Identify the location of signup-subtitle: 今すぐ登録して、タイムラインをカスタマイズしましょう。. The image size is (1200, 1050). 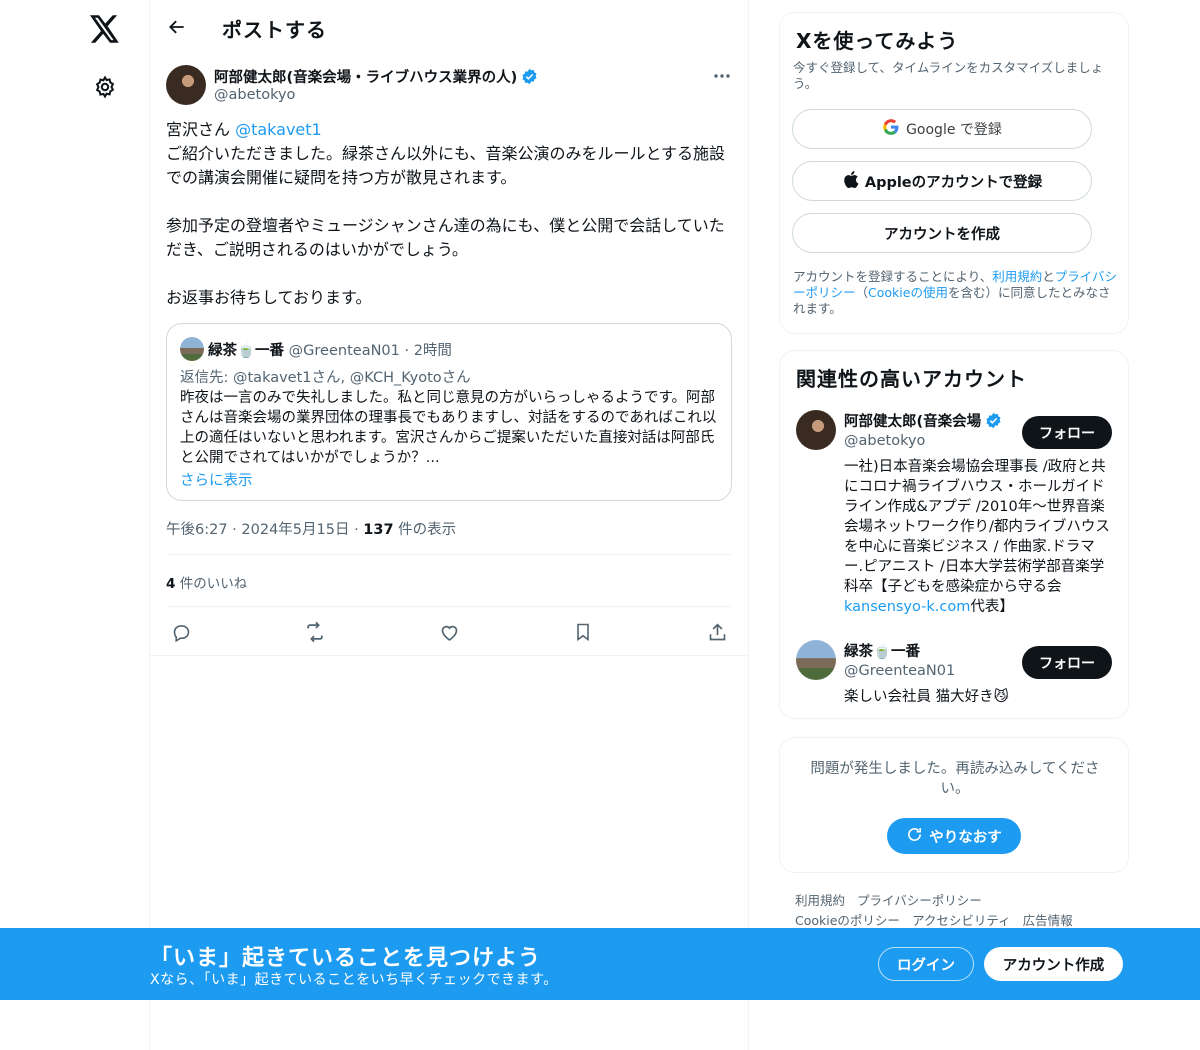
(948, 75).